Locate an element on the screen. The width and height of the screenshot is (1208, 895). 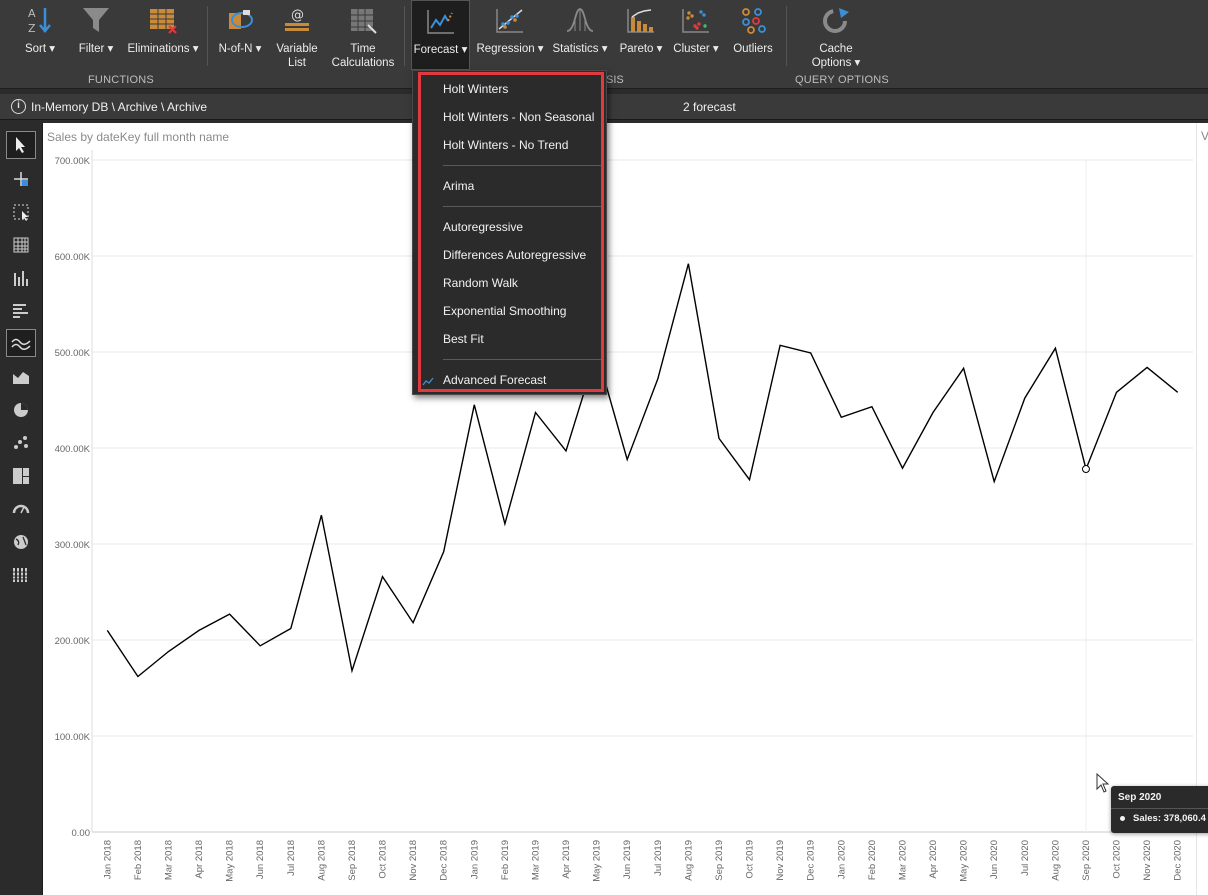
y-tick-label: 500.00K is located at coordinates (73, 353).